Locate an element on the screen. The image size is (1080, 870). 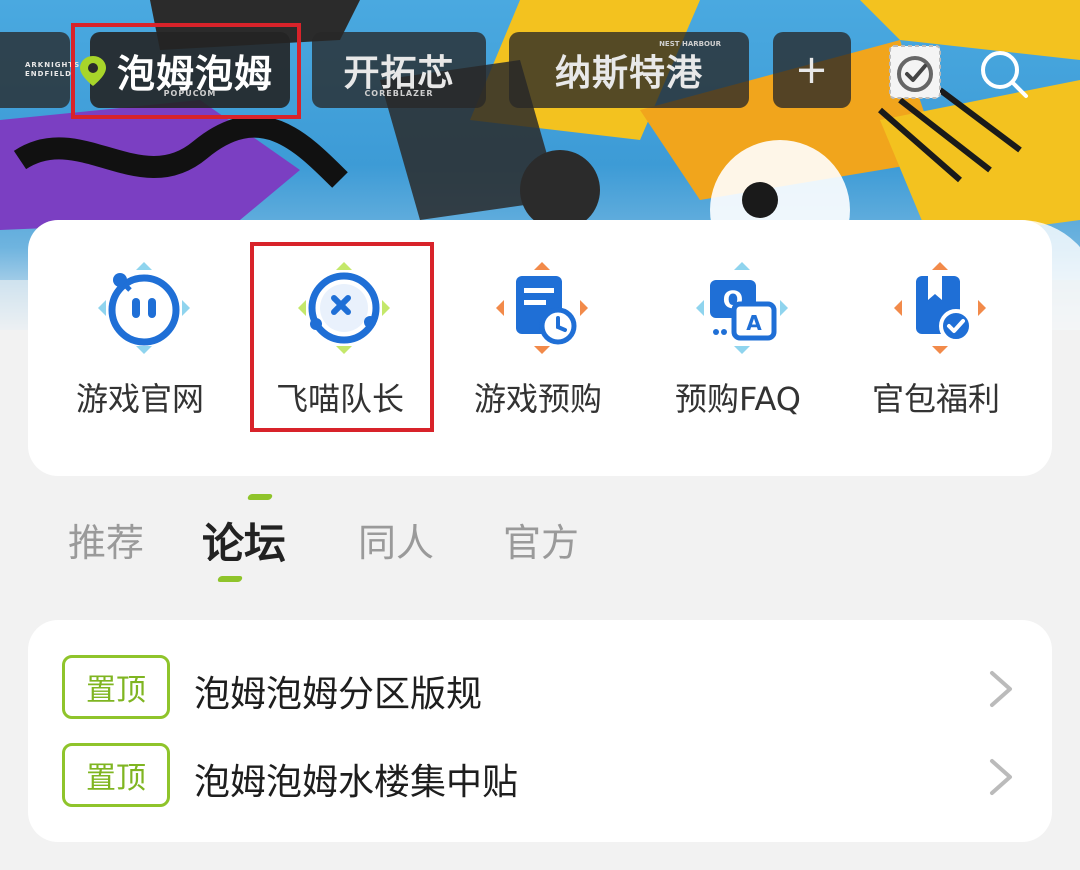
pinned-post-row: 置顶 泡姆泡姆水楼集中贴 is located at coordinates (540, 775).